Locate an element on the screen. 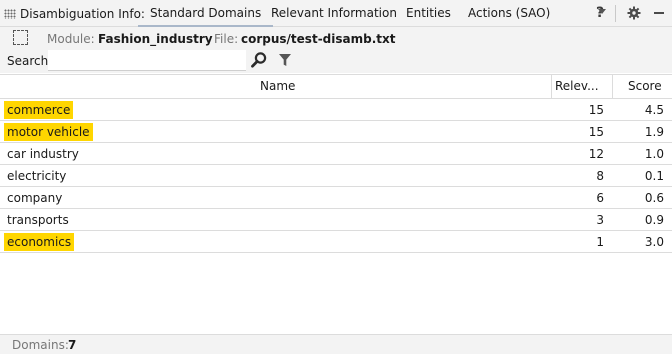  domain-name-cell: motor vehicle is located at coordinates (48, 132).